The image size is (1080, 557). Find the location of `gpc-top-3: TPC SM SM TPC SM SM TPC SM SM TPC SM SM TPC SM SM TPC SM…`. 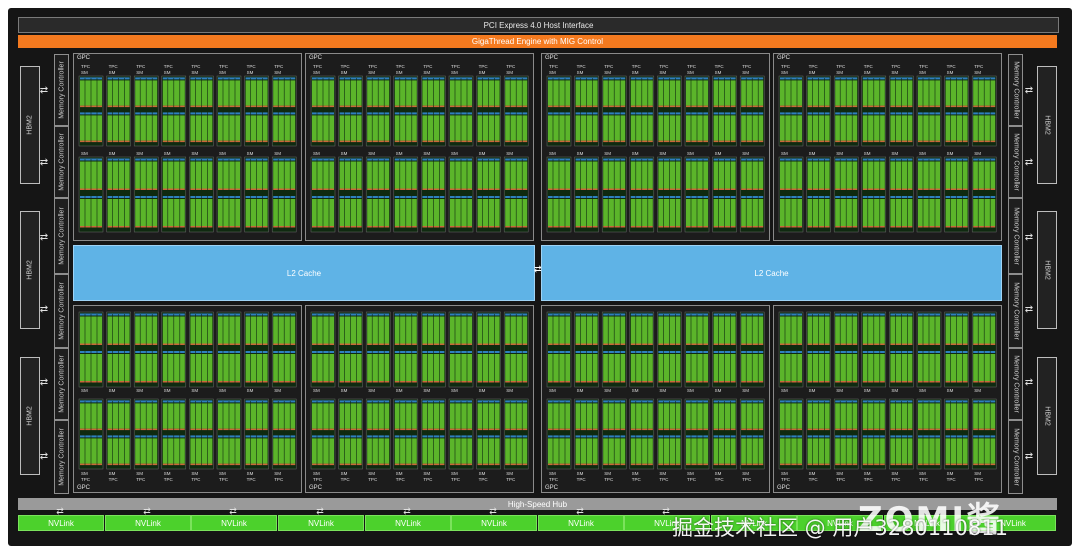

gpc-top-3: TPC SM SM TPC SM SM TPC SM SM TPC SM SM TPC SM SM TPC SM… is located at coordinates (655, 147).